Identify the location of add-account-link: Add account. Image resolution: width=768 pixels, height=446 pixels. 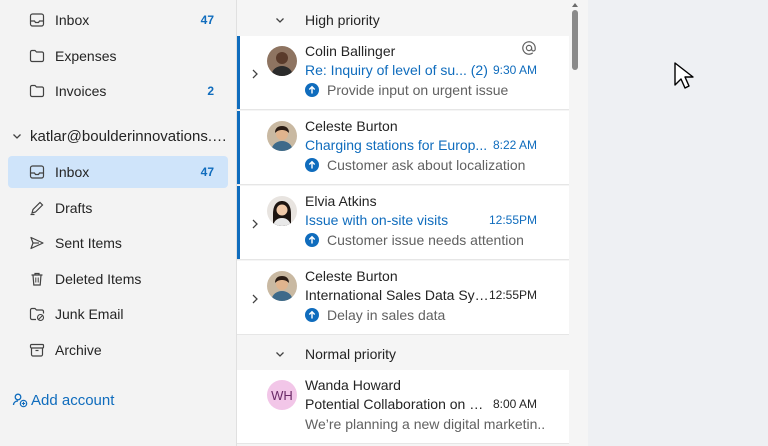
(63, 400).